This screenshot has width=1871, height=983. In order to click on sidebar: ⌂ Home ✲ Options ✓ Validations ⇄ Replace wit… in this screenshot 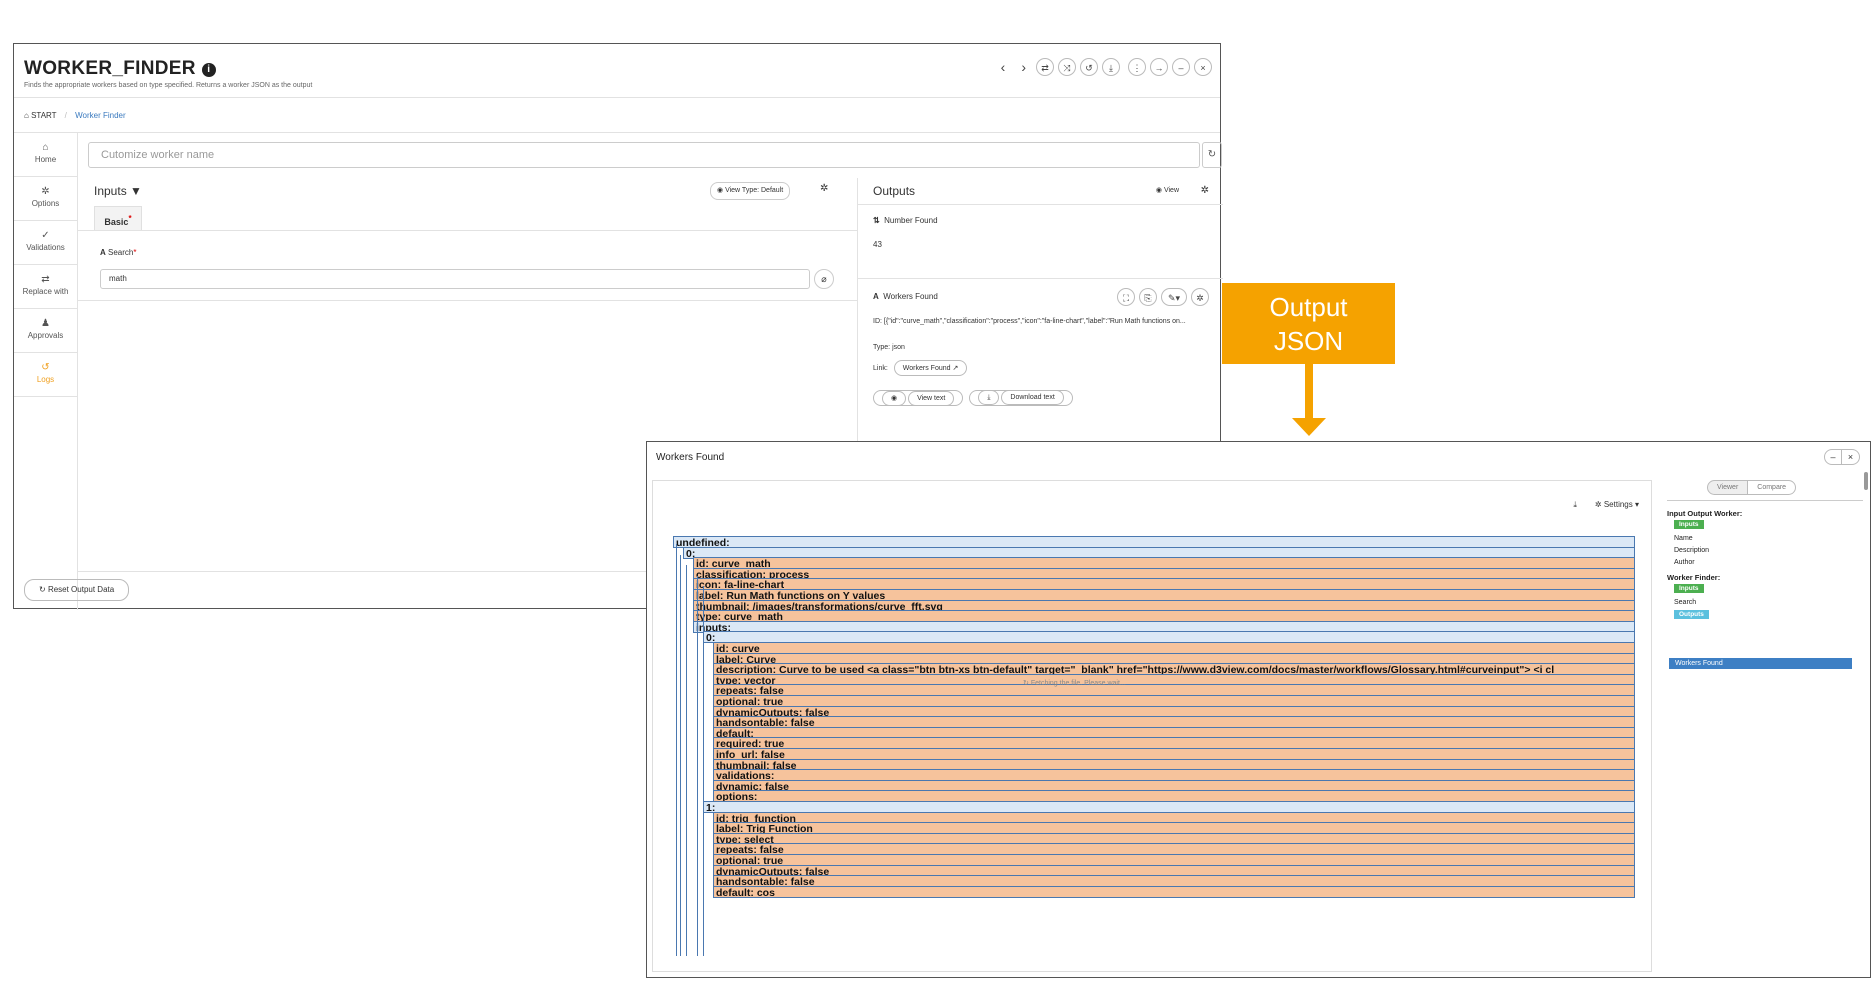, I will do `click(46, 371)`.